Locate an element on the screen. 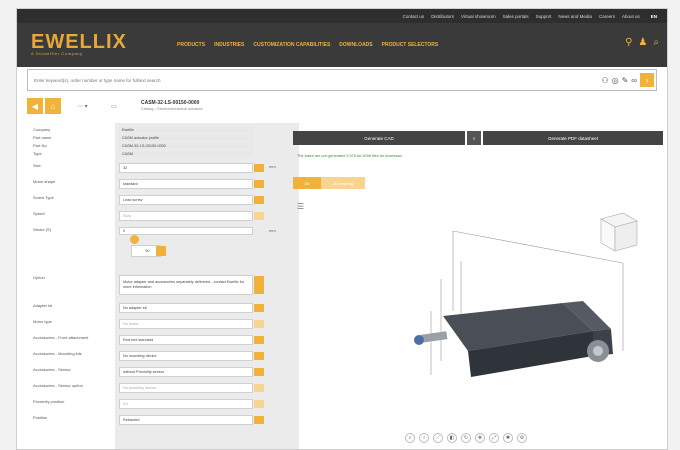 This screenshot has width=680, height=450. config-select: No adapter kit is located at coordinates (191, 308).